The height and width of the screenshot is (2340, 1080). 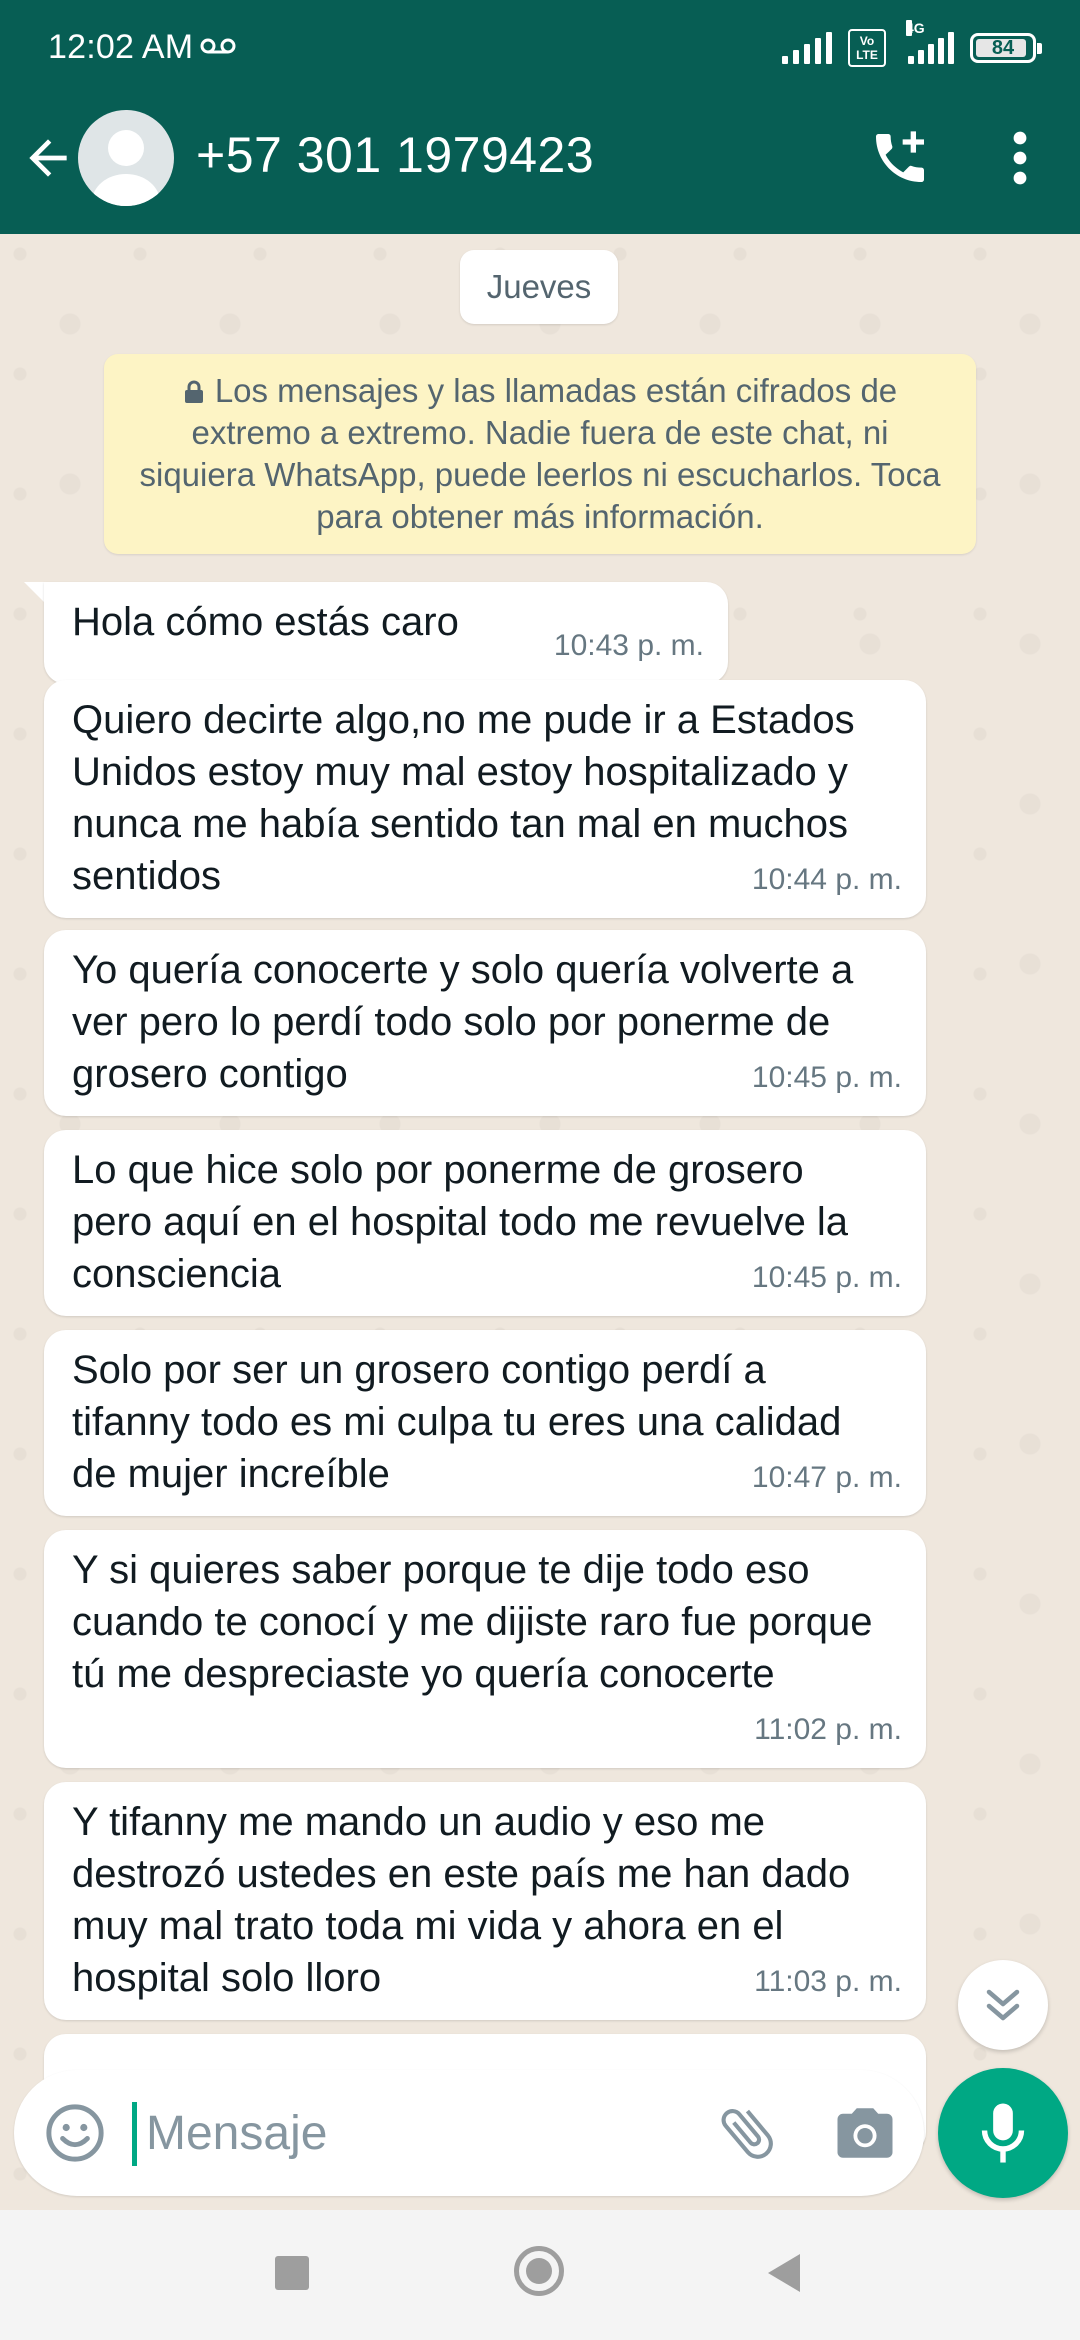 I want to click on back-arrow-icon, so click(x=48, y=158).